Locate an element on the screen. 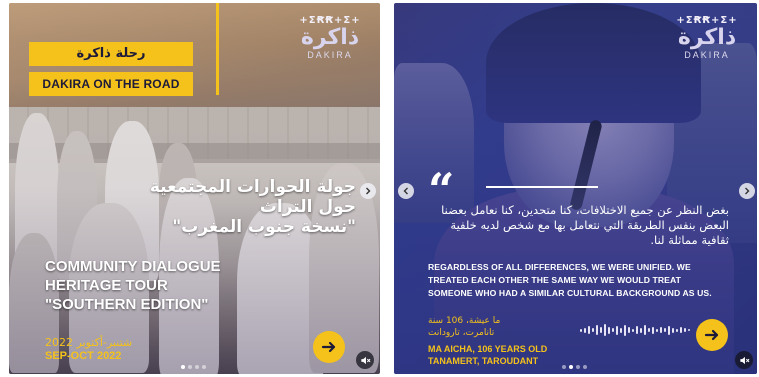  tag-arabic: رحلة ذاكرة is located at coordinates (111, 54).